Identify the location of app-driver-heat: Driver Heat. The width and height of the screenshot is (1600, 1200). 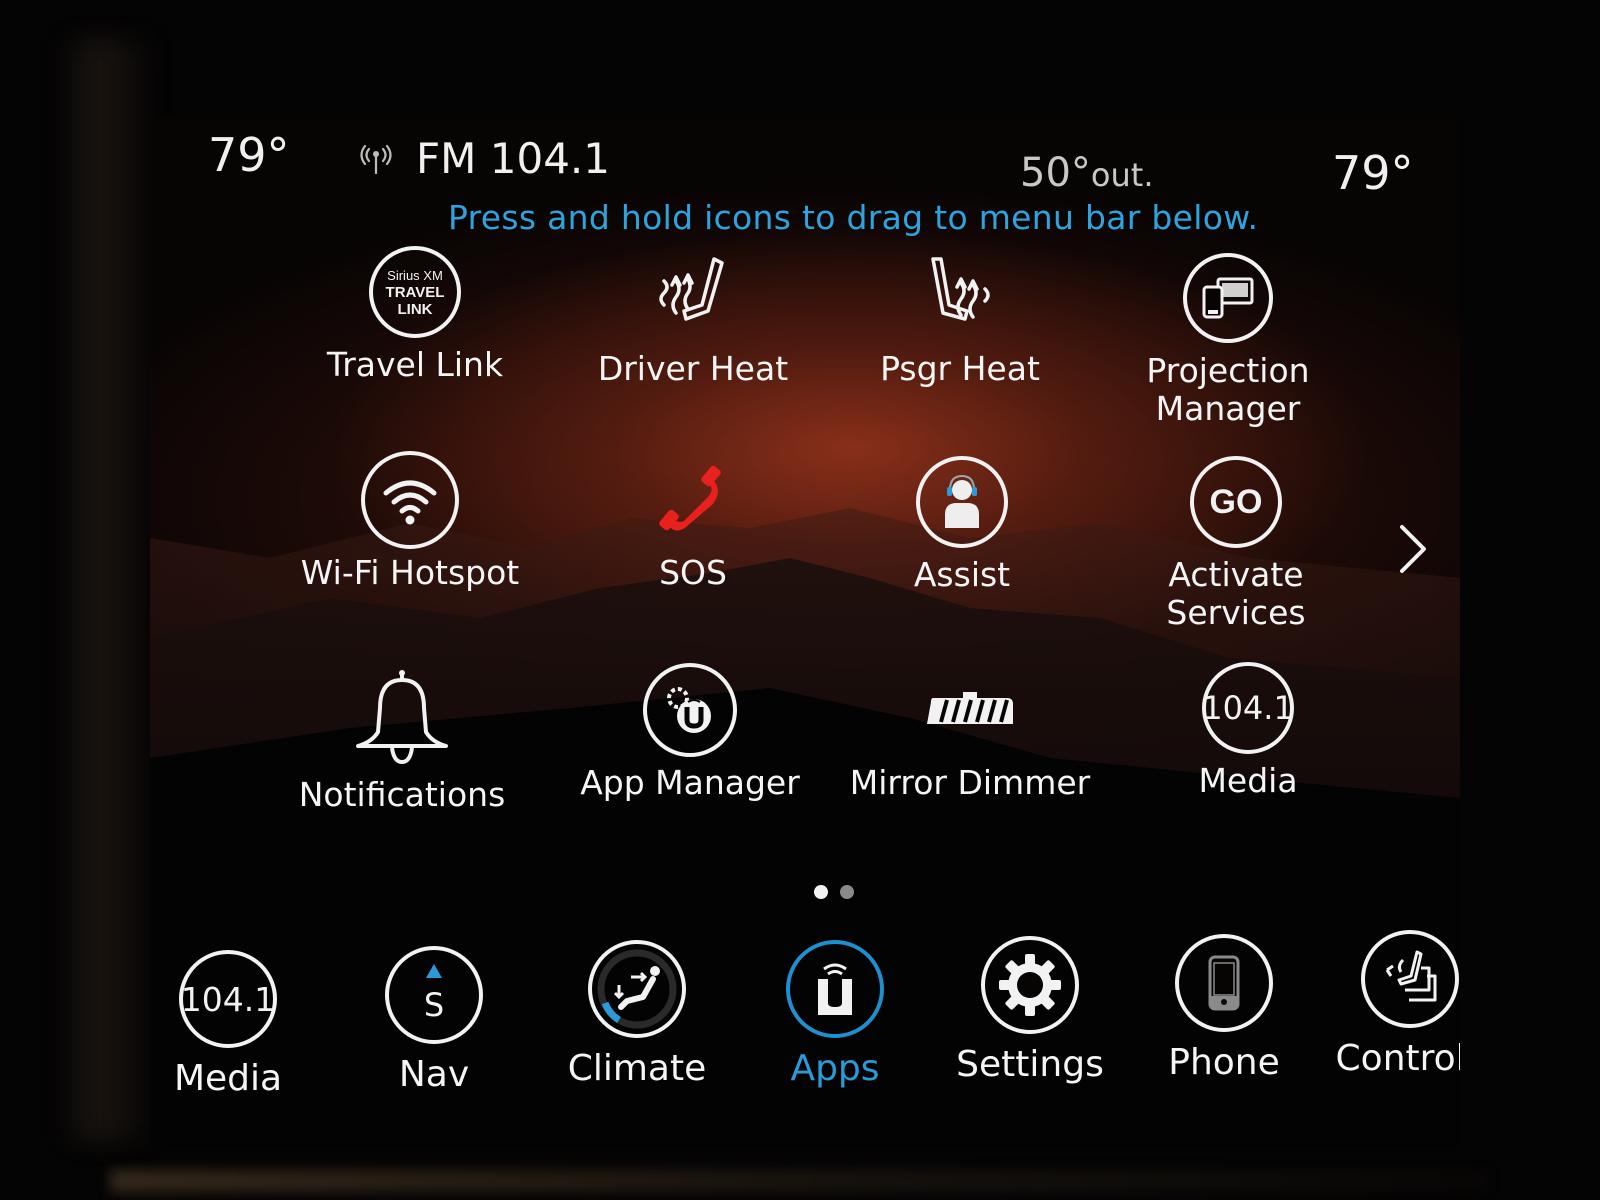
(693, 317).